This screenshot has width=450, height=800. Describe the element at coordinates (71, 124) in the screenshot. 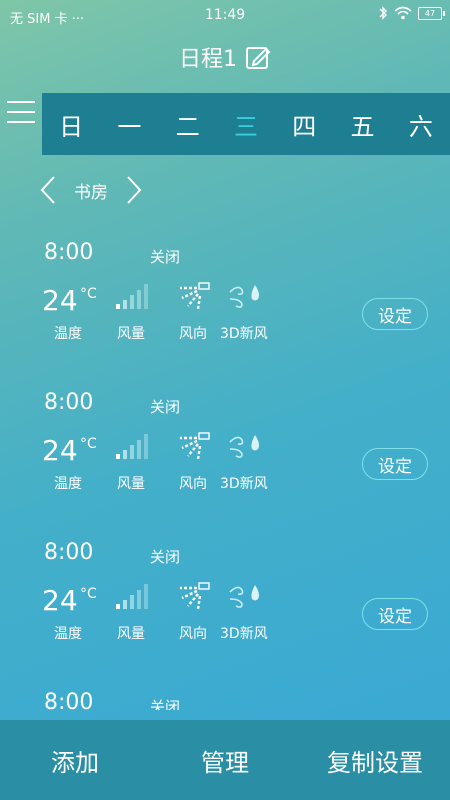

I see `tab-sunday: 日` at that location.